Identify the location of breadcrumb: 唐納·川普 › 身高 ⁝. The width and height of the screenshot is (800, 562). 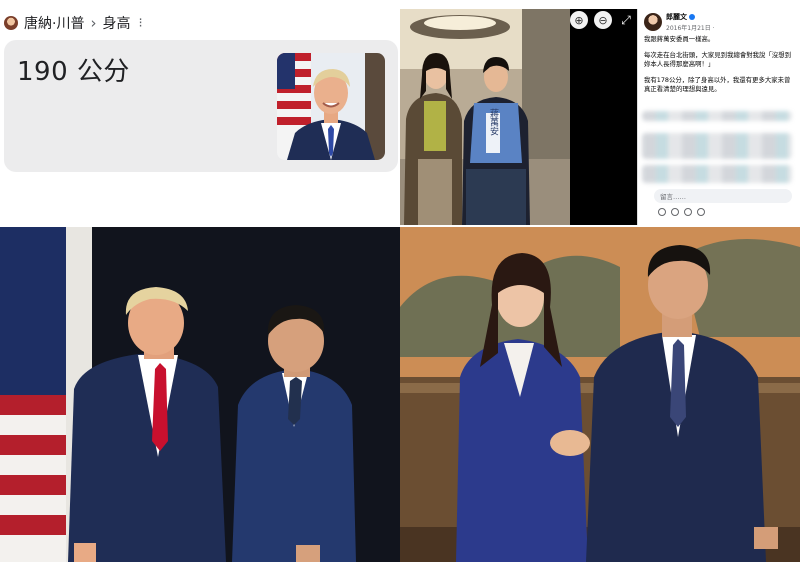
(73, 23).